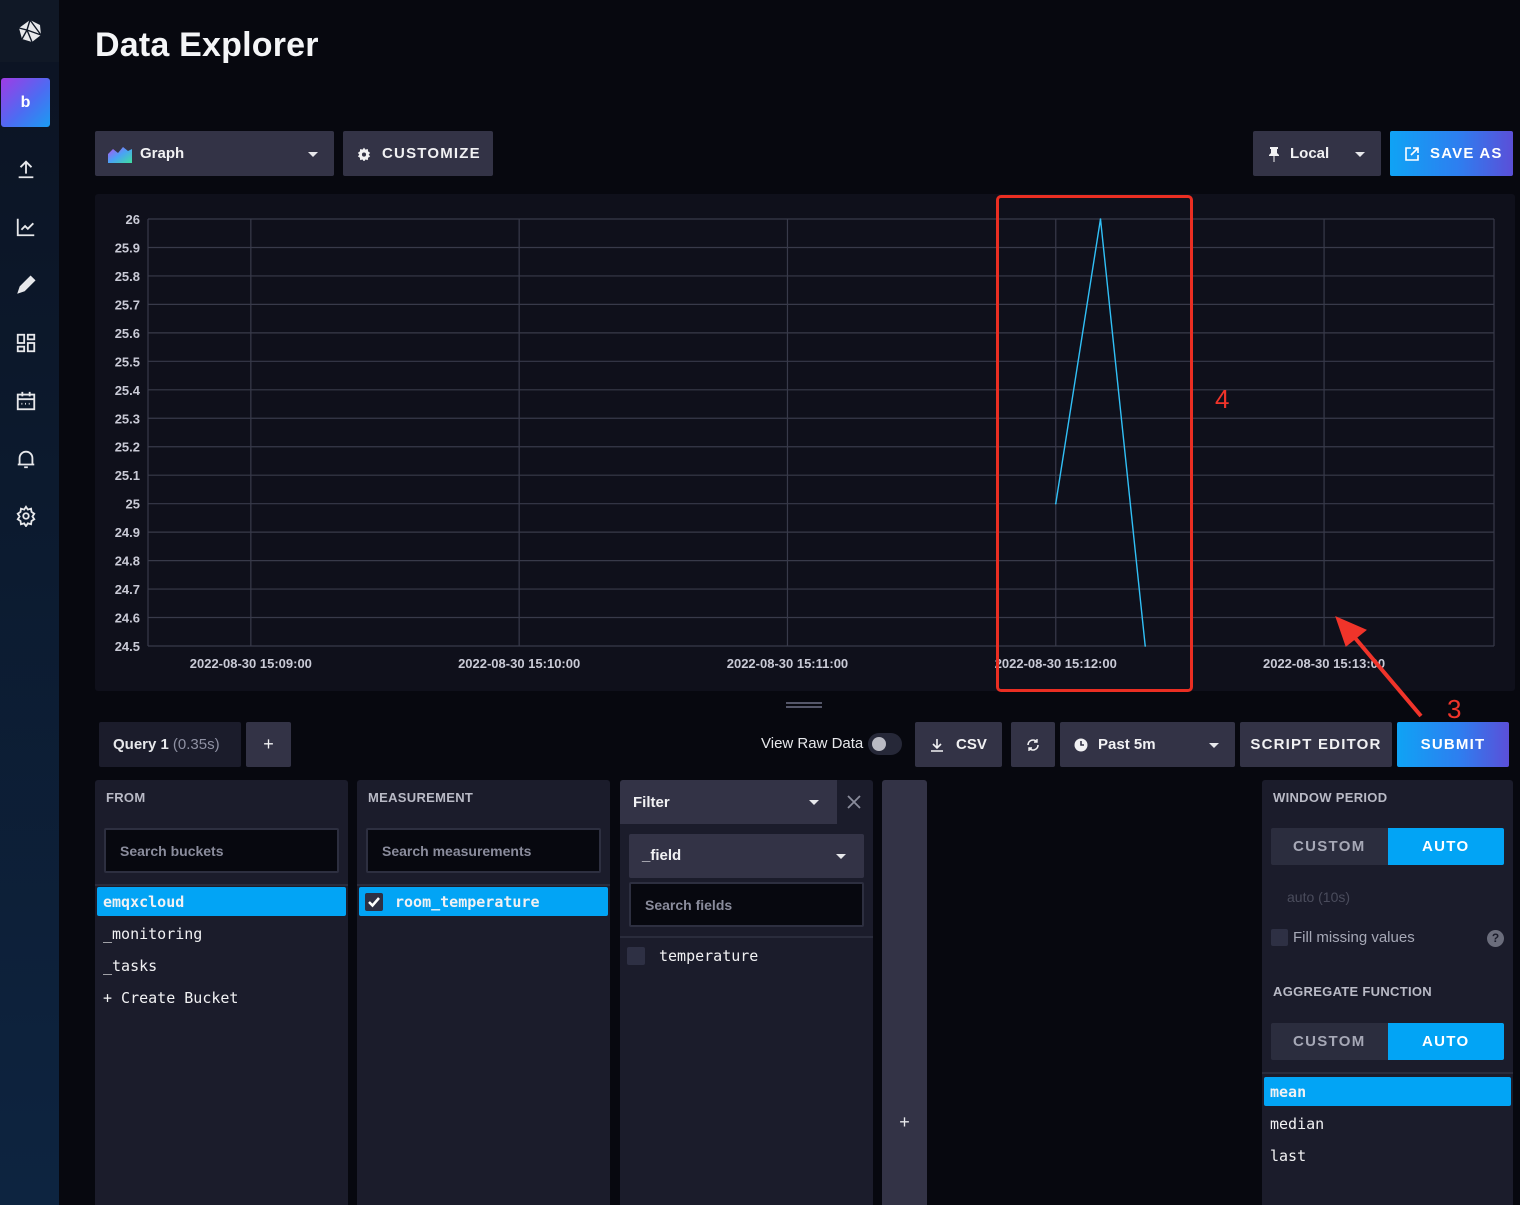  Describe the element at coordinates (1294, 1123) in the screenshot. I see `aggregate-item-median: median` at that location.